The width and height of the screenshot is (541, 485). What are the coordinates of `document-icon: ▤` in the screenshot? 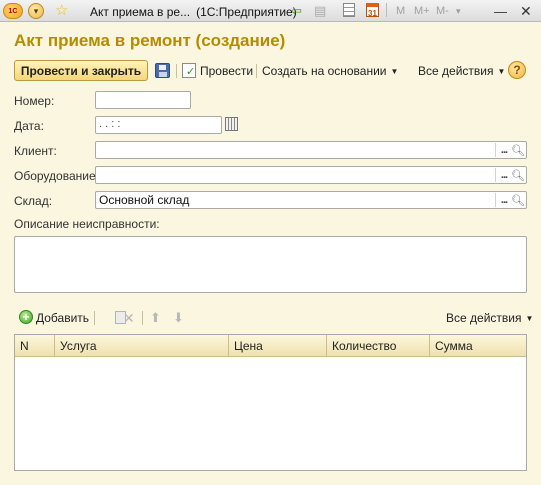 It's located at (320, 11).